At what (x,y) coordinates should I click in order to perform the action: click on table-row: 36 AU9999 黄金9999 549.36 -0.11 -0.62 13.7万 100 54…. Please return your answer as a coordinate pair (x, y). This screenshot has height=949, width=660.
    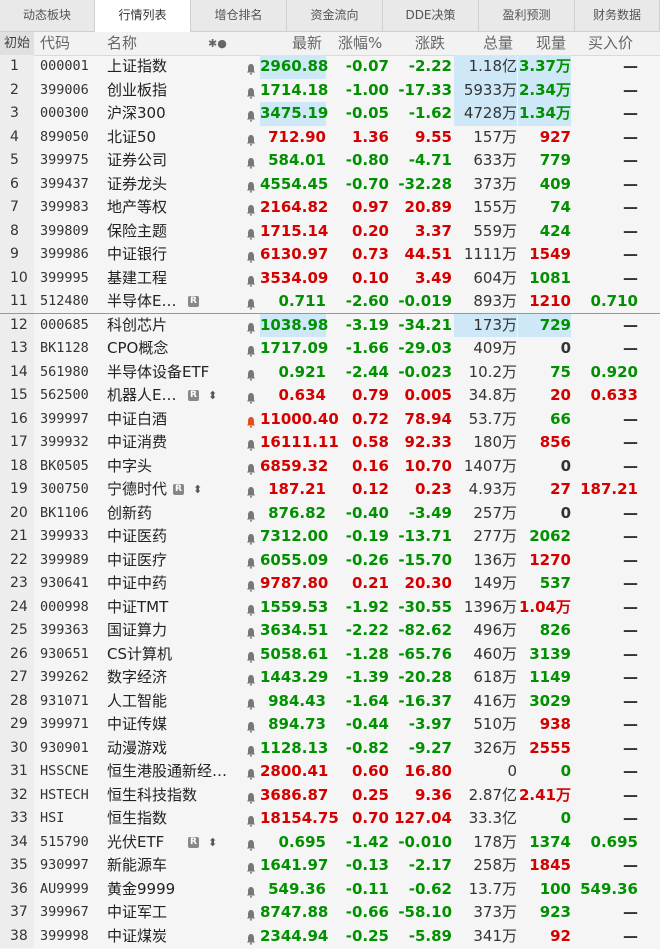
    Looking at the image, I should click on (330, 889).